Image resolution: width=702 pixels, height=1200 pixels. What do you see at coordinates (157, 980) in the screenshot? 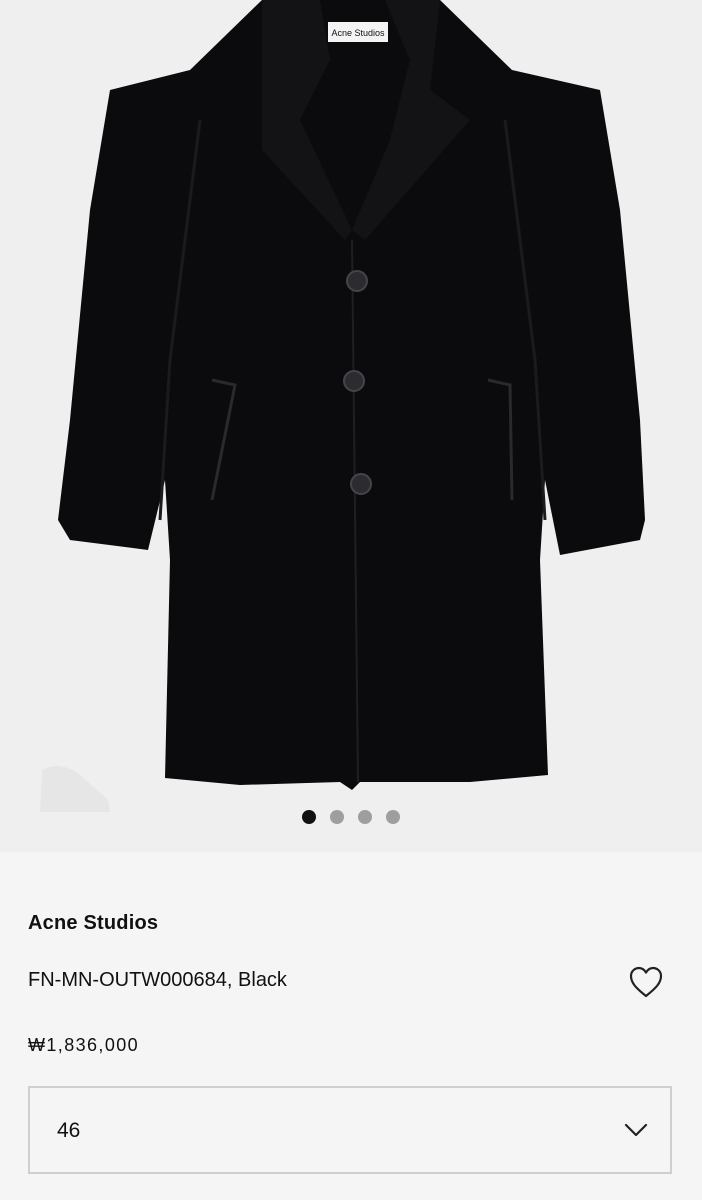
I see `product-title: FN-MN-OUTW000684, Black` at bounding box center [157, 980].